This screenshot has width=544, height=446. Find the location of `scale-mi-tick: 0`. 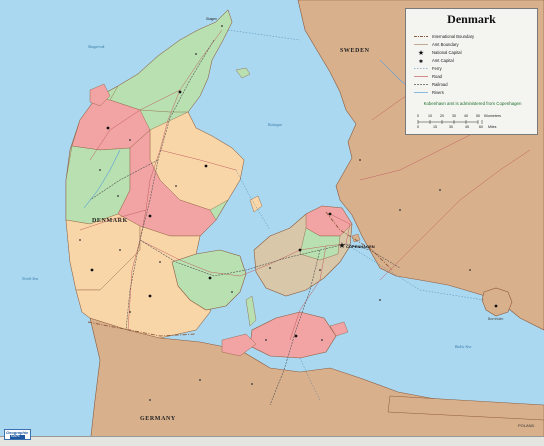

scale-mi-tick: 0 is located at coordinates (418, 127).